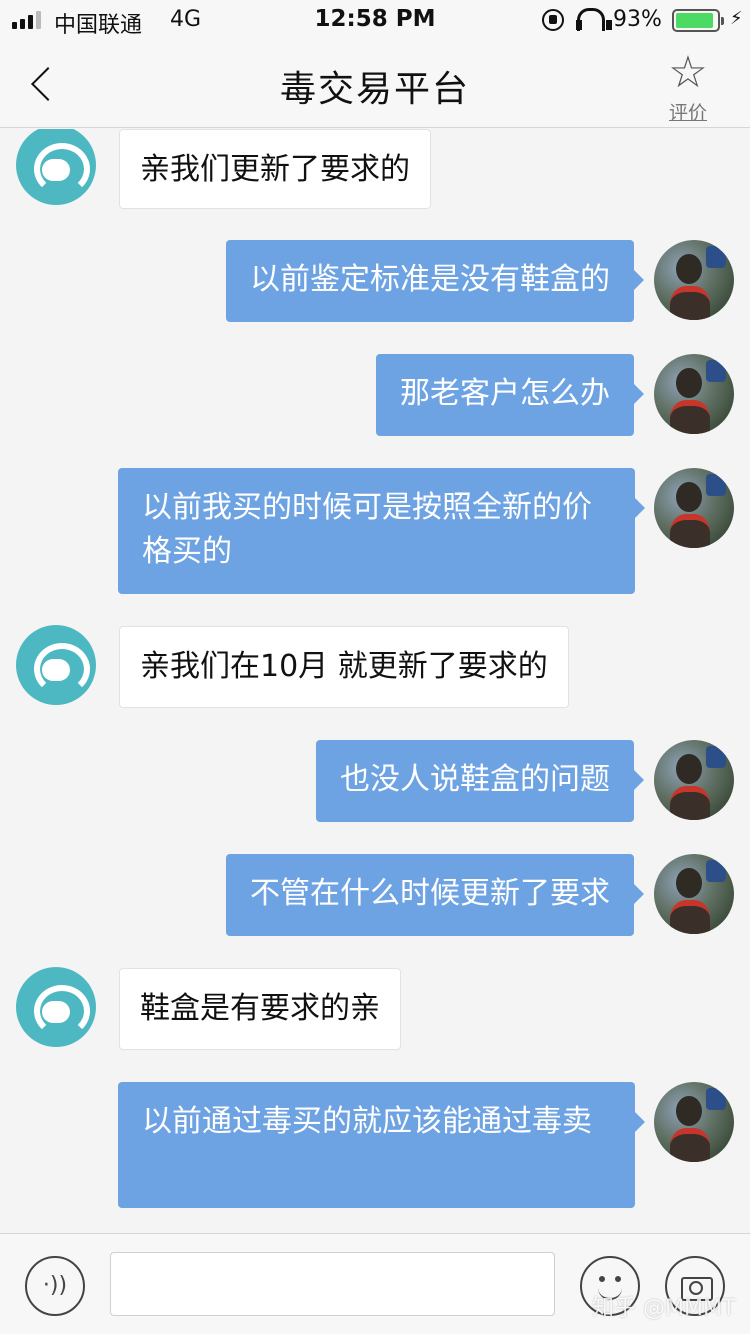 The image size is (750, 1334). Describe the element at coordinates (594, 19) in the screenshot. I see `headphone-icon` at that location.